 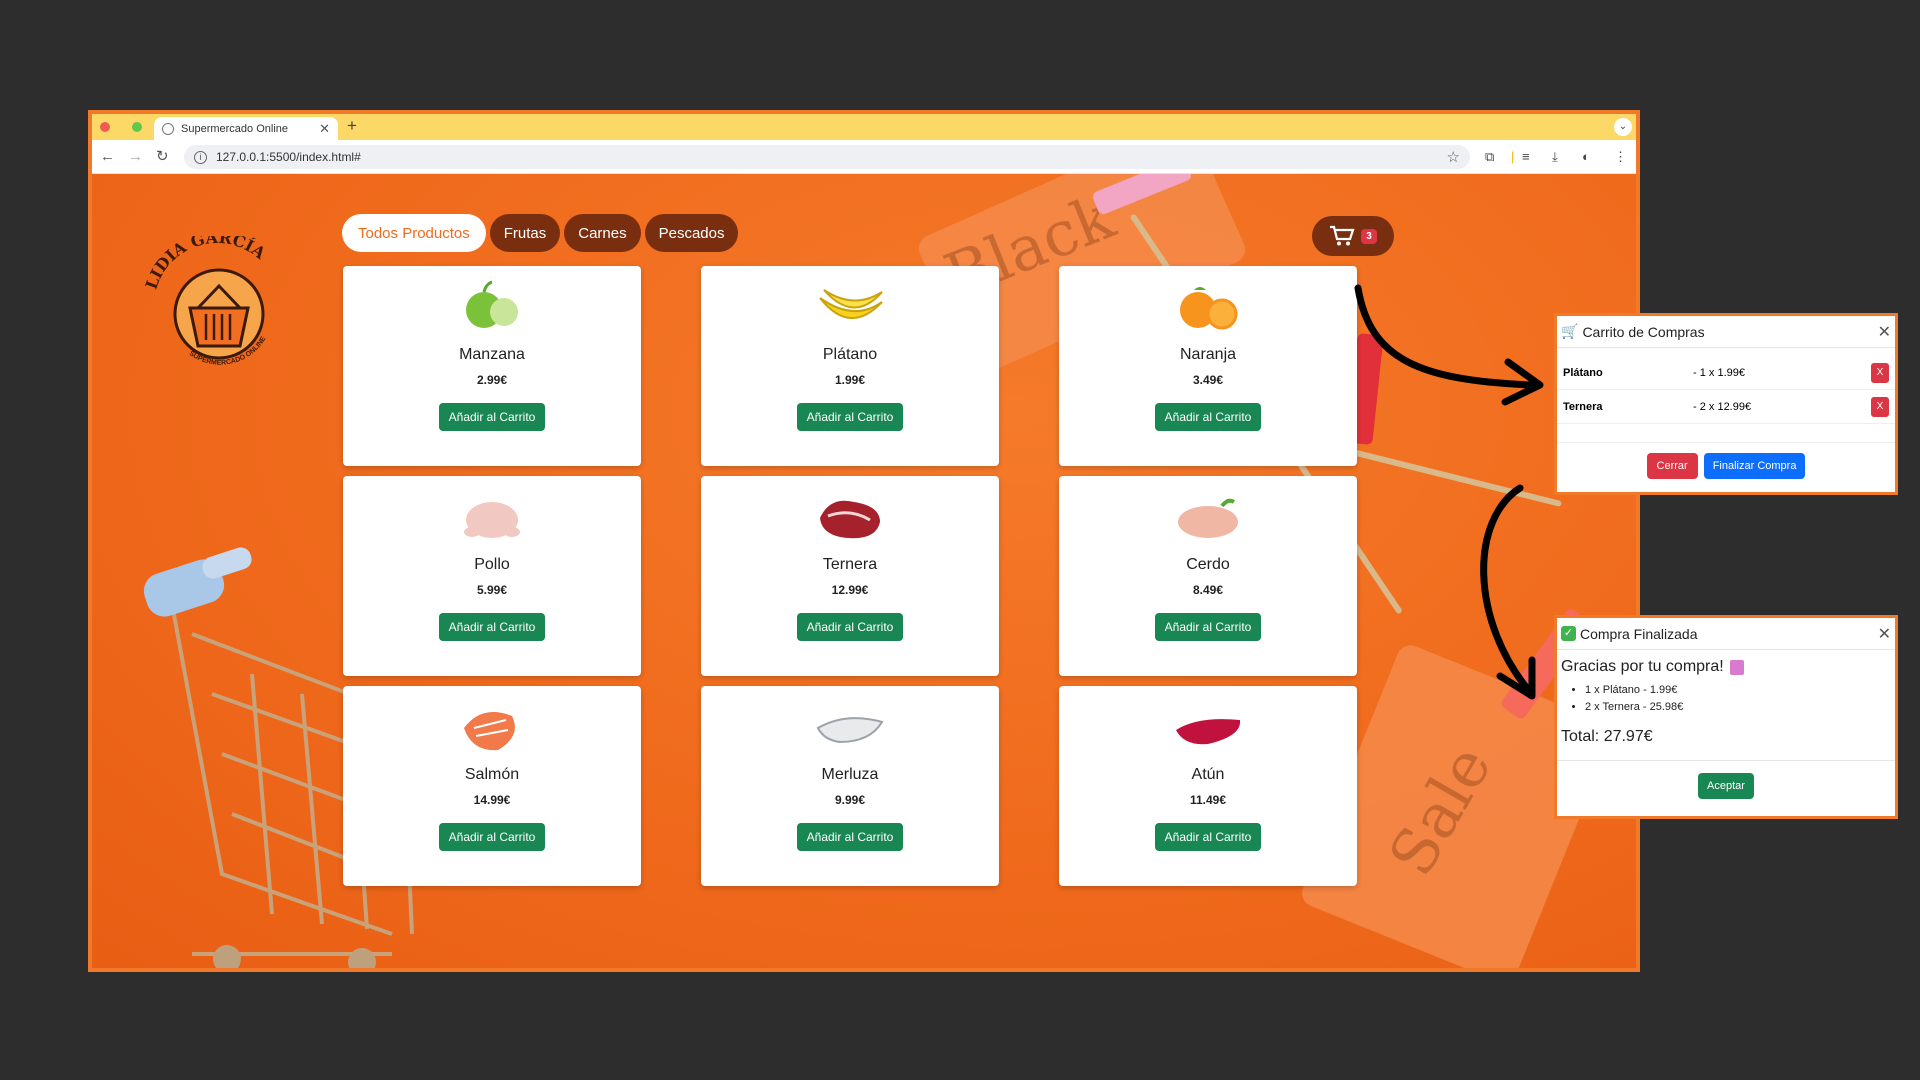 What do you see at coordinates (1719, 372) in the screenshot?
I see `cart-item-detail: - 1 x 1.99€` at bounding box center [1719, 372].